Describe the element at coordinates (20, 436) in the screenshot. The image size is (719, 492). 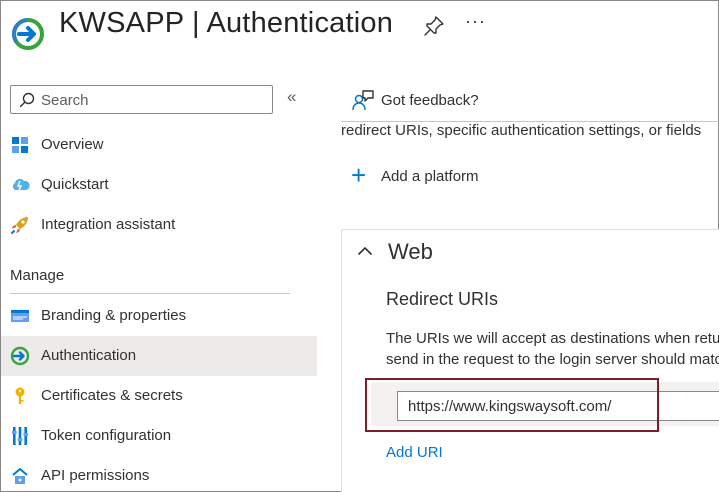
I see `token-icon` at that location.